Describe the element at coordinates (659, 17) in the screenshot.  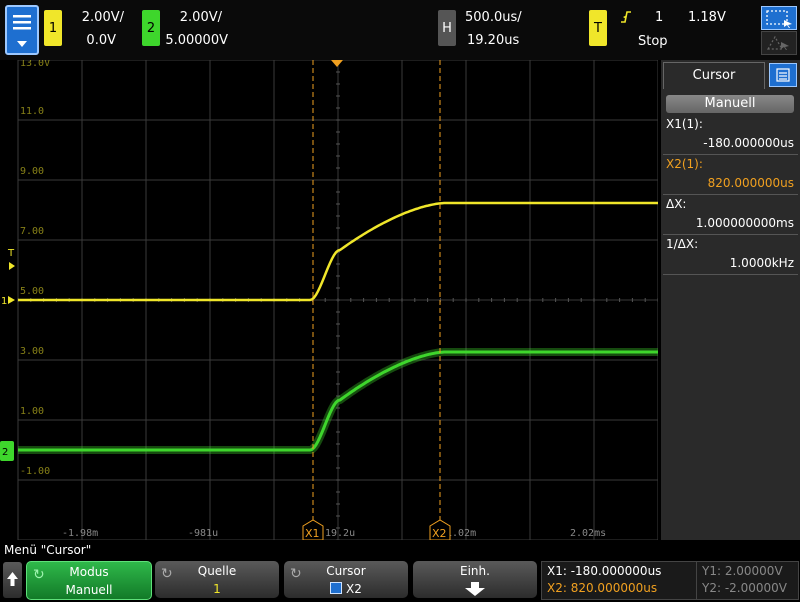
I see `trigger-source: 1` at that location.